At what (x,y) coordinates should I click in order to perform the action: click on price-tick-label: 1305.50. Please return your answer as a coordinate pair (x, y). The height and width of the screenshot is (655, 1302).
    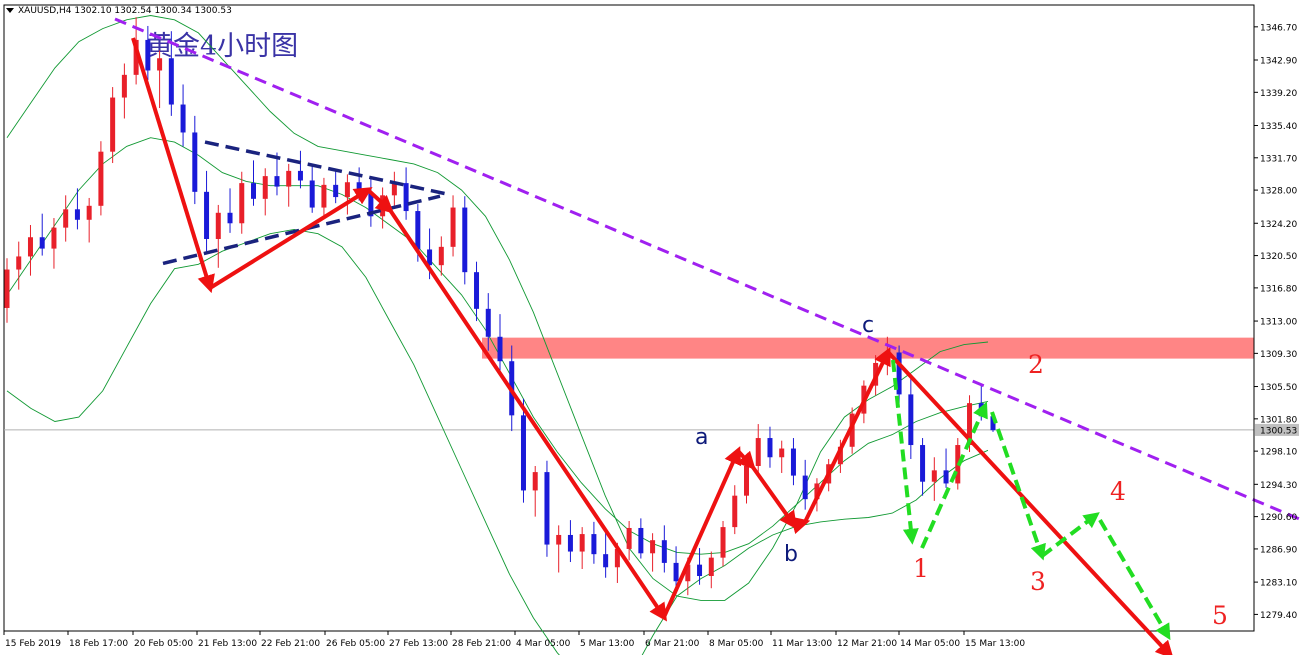
    Looking at the image, I should click on (1278, 388).